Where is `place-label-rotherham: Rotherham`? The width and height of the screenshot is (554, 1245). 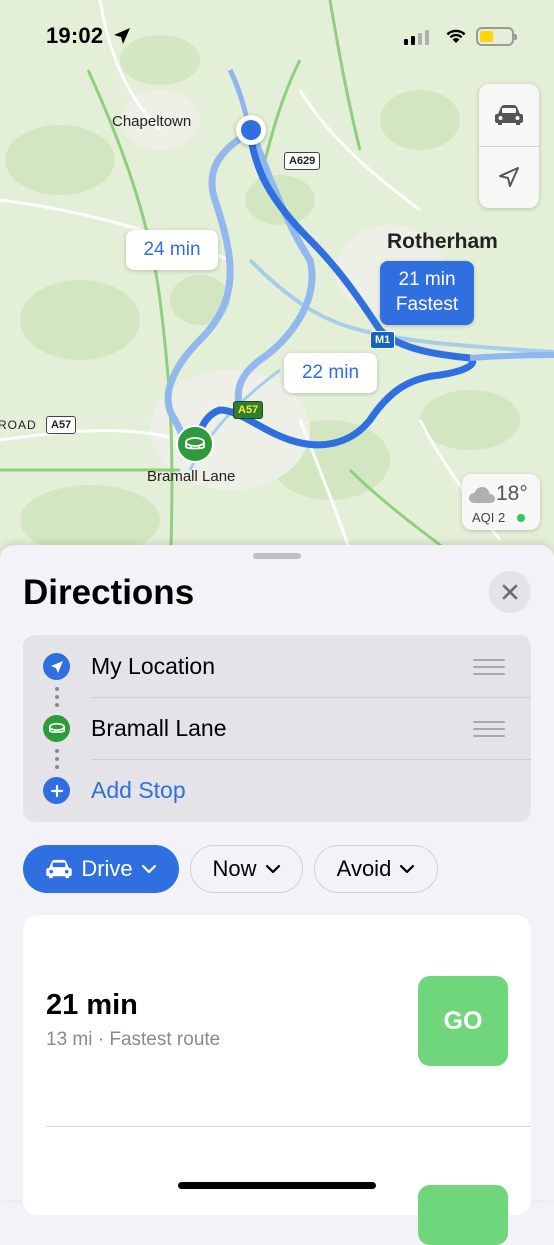 place-label-rotherham: Rotherham is located at coordinates (442, 241).